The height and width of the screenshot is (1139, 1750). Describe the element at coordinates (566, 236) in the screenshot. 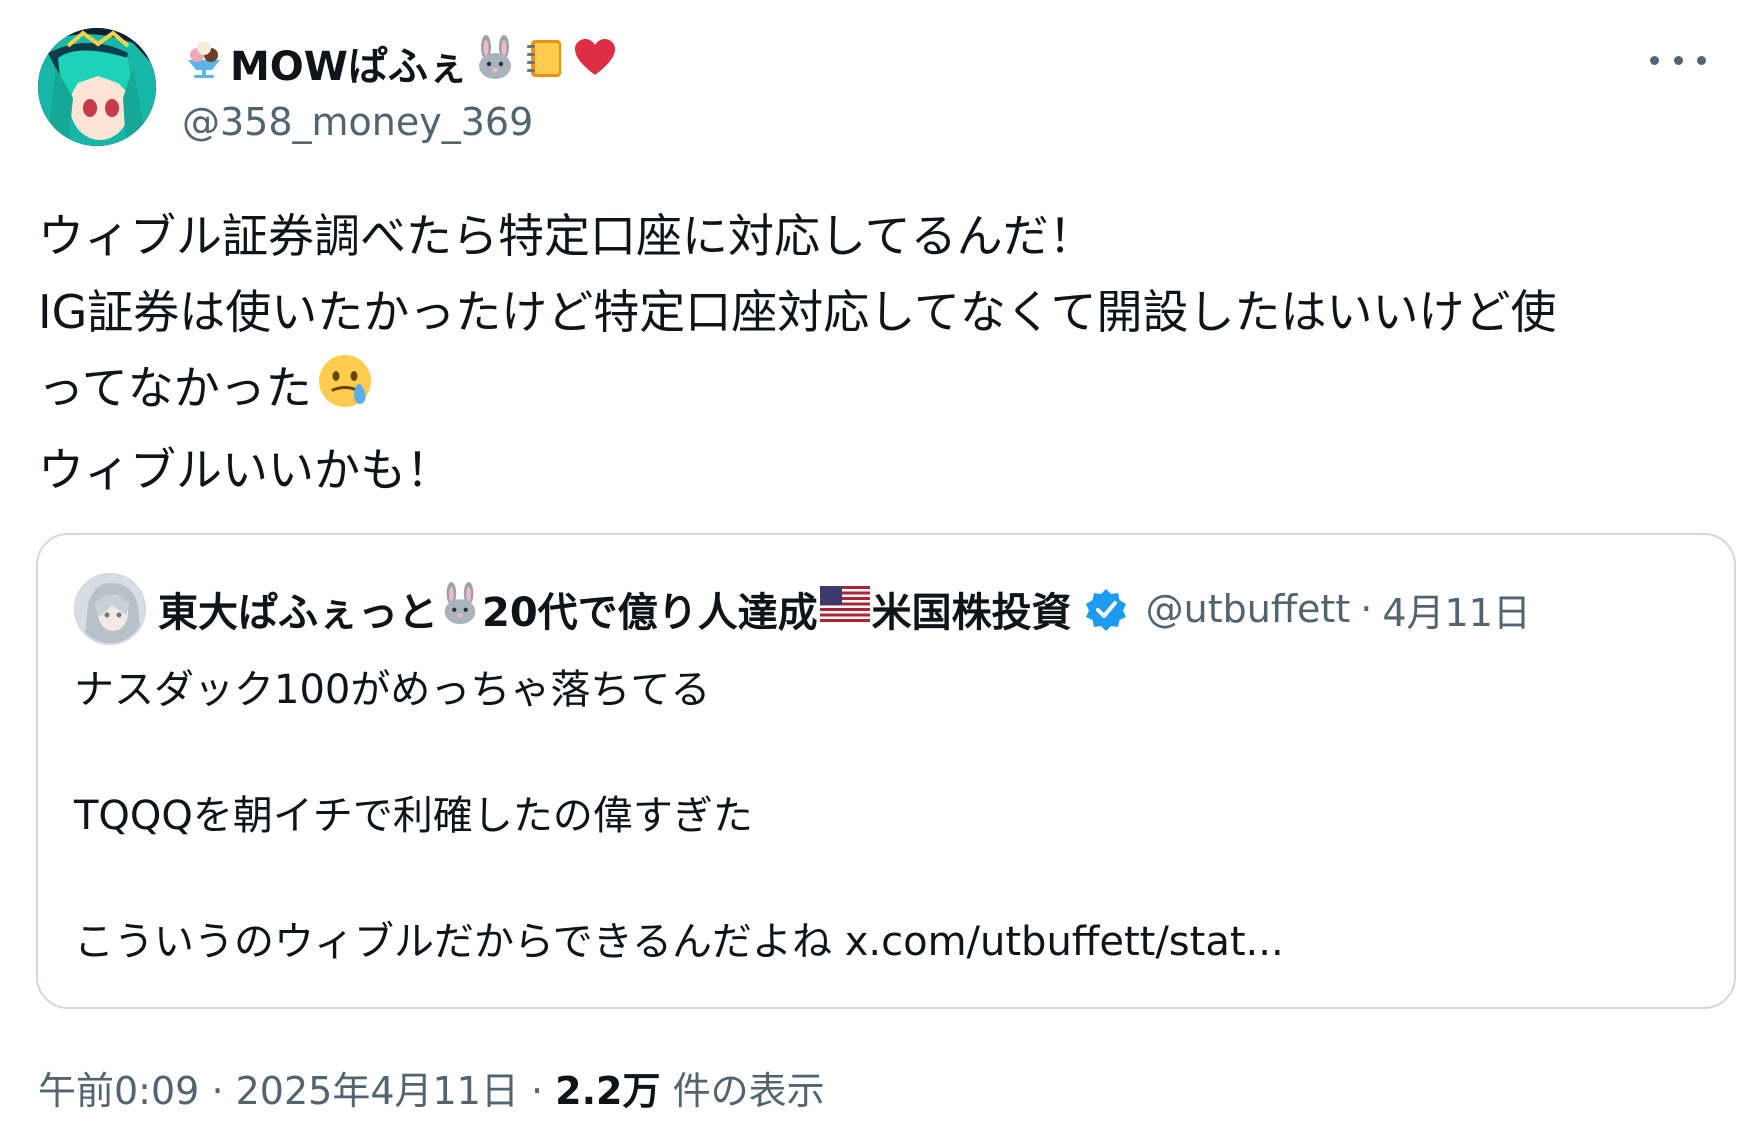

I see `tweet-text-line: ウィブル証券調べたら特定口座に対応してるんだ！` at that location.